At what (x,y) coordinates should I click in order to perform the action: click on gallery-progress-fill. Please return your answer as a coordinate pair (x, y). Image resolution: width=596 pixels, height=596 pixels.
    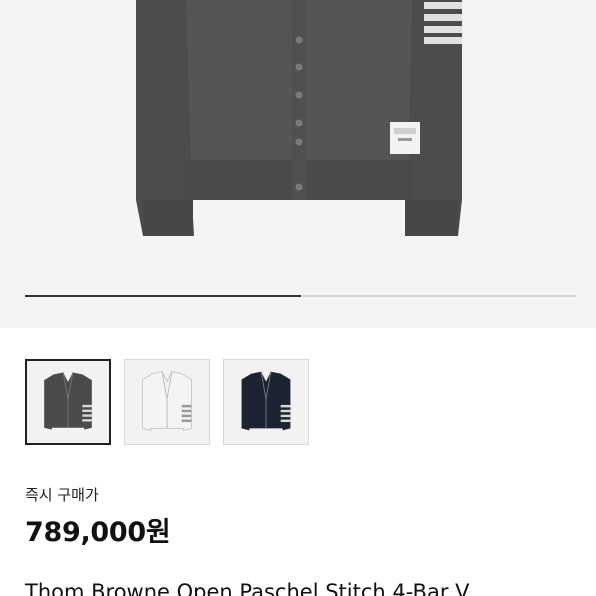
    Looking at the image, I should click on (163, 296).